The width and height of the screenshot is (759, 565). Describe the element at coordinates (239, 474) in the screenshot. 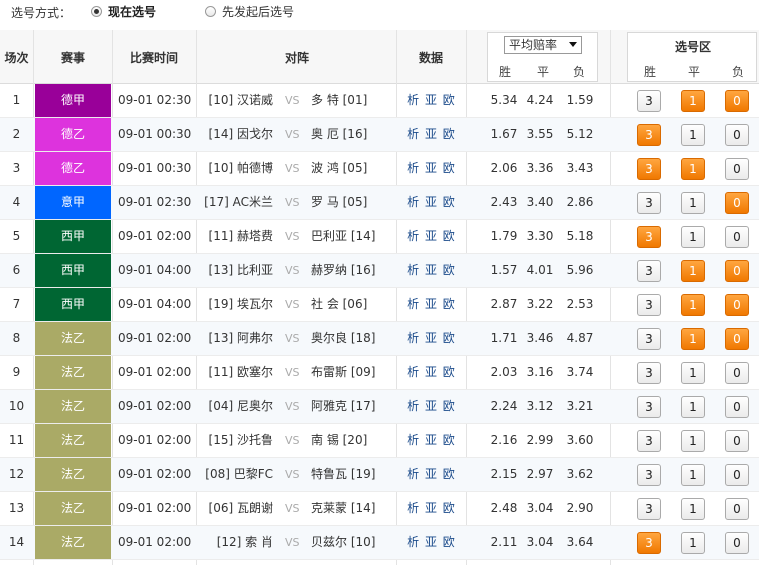

I see `home-team: [08] 巴黎FC` at that location.